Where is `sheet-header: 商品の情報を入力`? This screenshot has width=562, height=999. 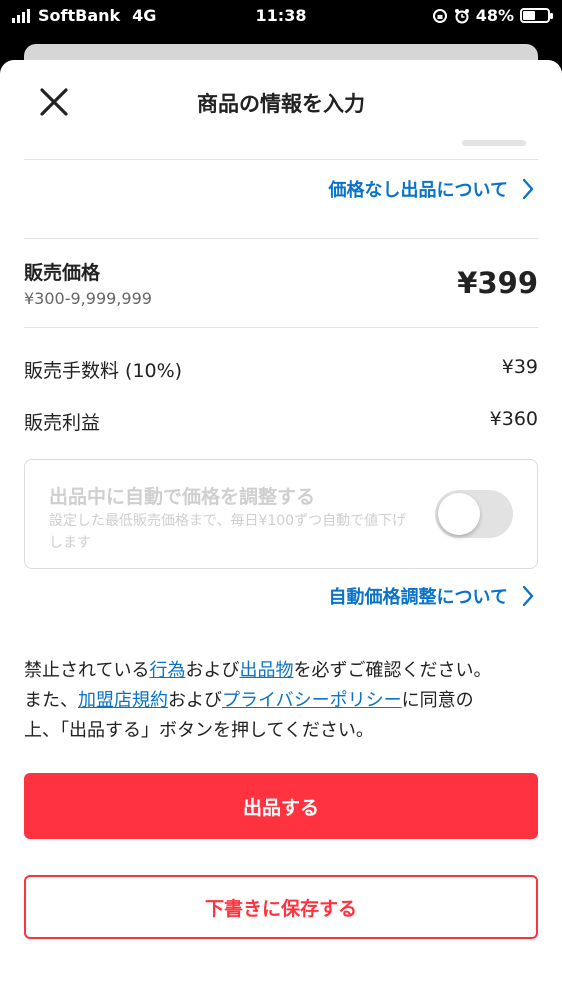 sheet-header: 商品の情報を入力 is located at coordinates (281, 101).